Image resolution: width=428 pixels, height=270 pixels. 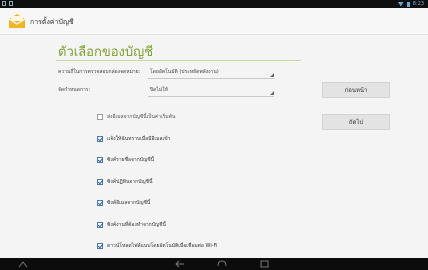 I want to click on option-sync-calendar: ซิงค์ปฏิทินจากบัญชีนี้, so click(x=124, y=182).